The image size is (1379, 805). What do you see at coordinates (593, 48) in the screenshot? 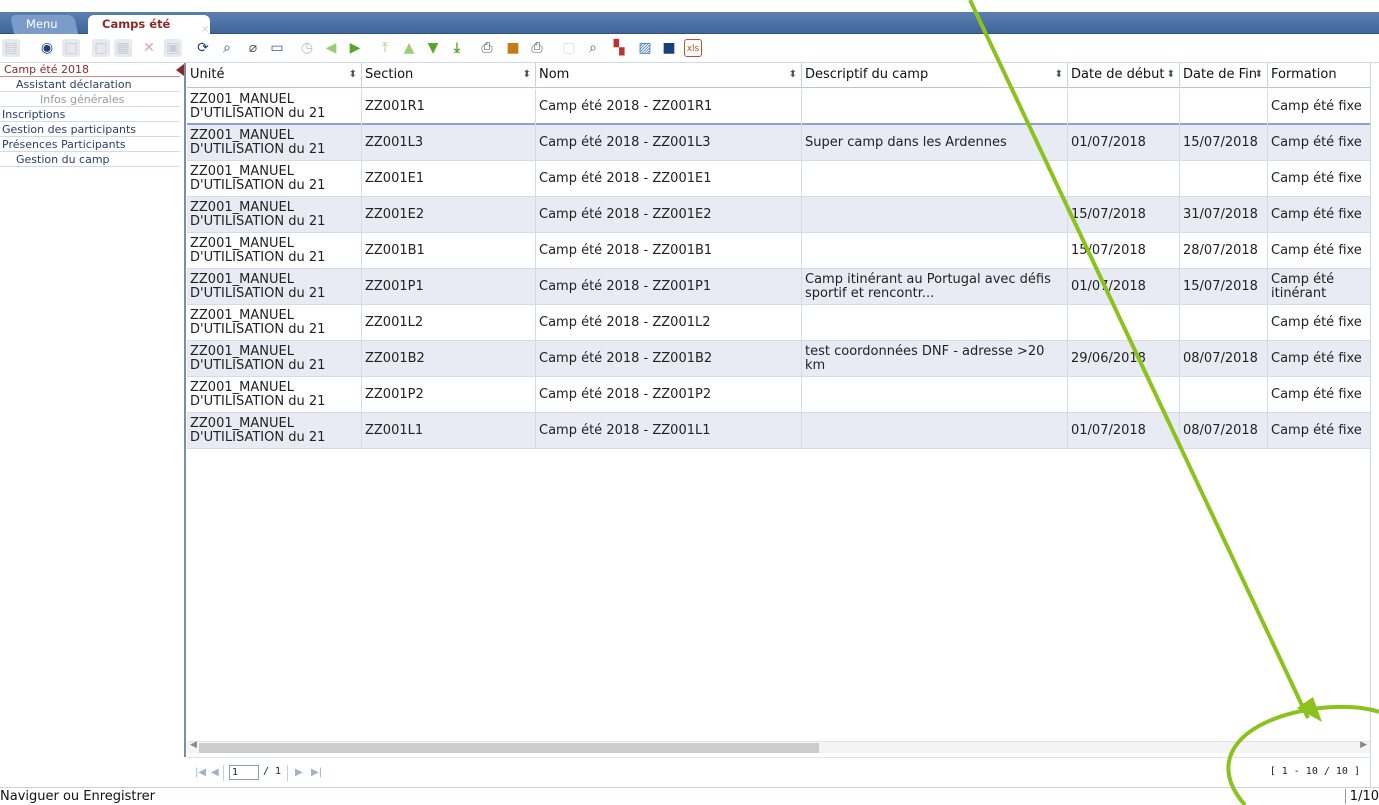
I see `zoom-icon: ⌕` at bounding box center [593, 48].